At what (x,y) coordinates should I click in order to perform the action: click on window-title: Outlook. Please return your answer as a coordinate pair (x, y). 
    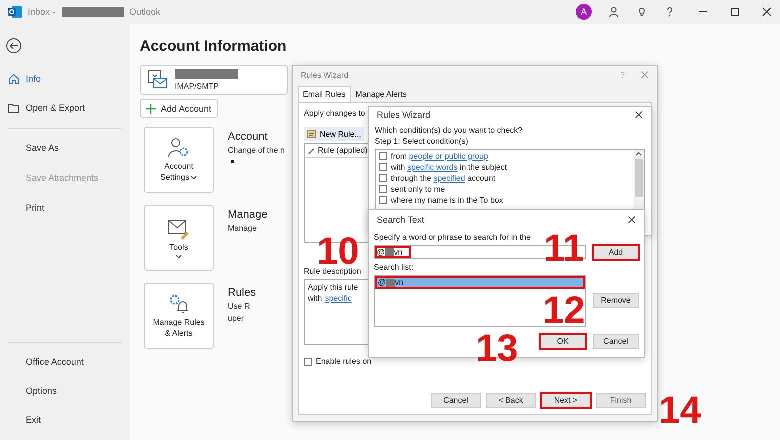
    Looking at the image, I should click on (145, 12).